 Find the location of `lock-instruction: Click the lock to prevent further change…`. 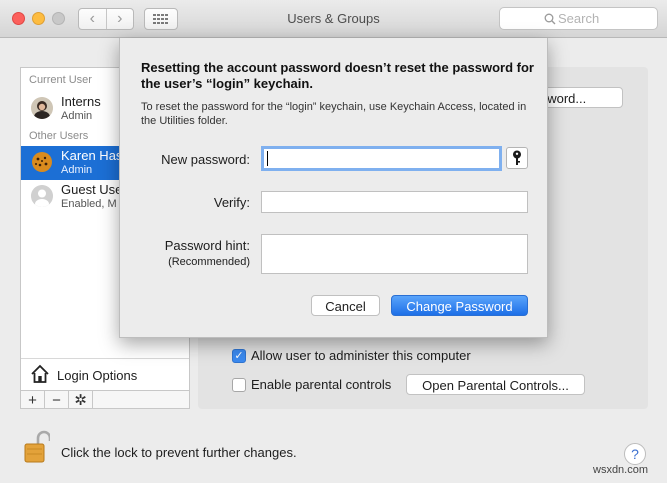

lock-instruction: Click the lock to prevent further change… is located at coordinates (179, 452).